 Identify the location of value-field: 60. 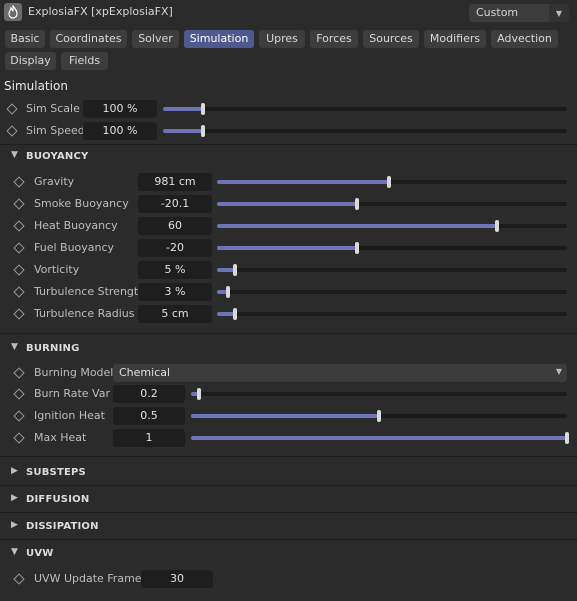
(175, 226).